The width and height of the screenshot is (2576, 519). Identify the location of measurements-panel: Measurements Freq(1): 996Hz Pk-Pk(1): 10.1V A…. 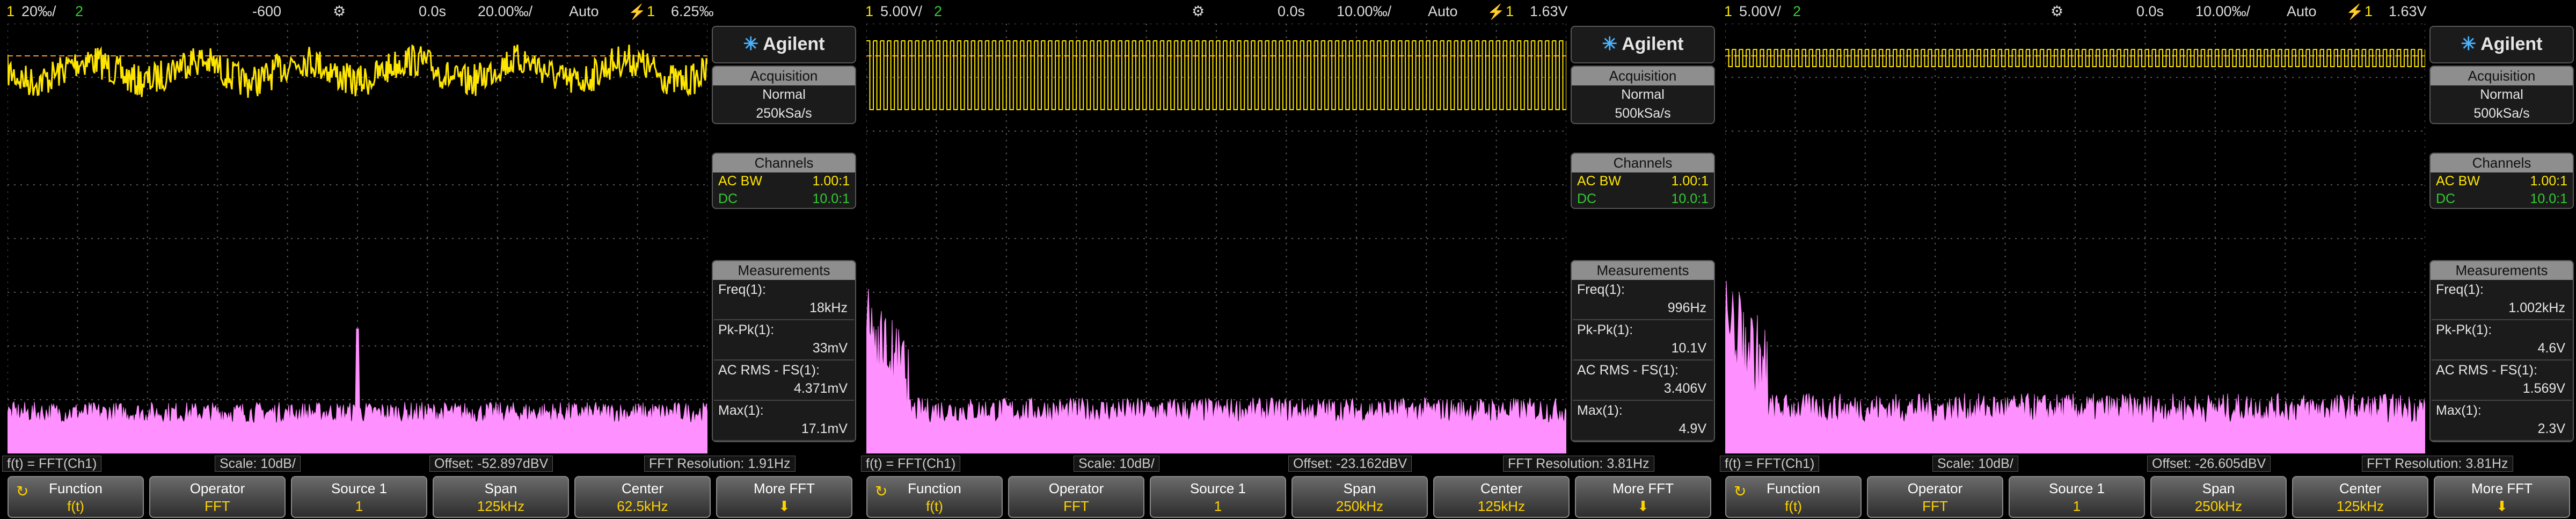
(1643, 351).